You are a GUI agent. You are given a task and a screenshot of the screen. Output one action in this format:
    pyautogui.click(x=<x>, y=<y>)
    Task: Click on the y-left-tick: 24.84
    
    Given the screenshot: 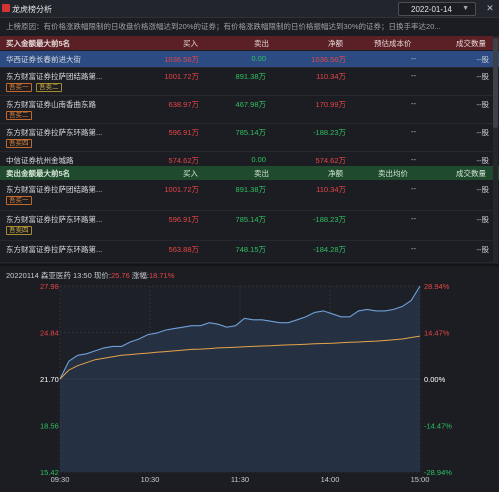 What is the action you would take?
    pyautogui.click(x=49, y=333)
    